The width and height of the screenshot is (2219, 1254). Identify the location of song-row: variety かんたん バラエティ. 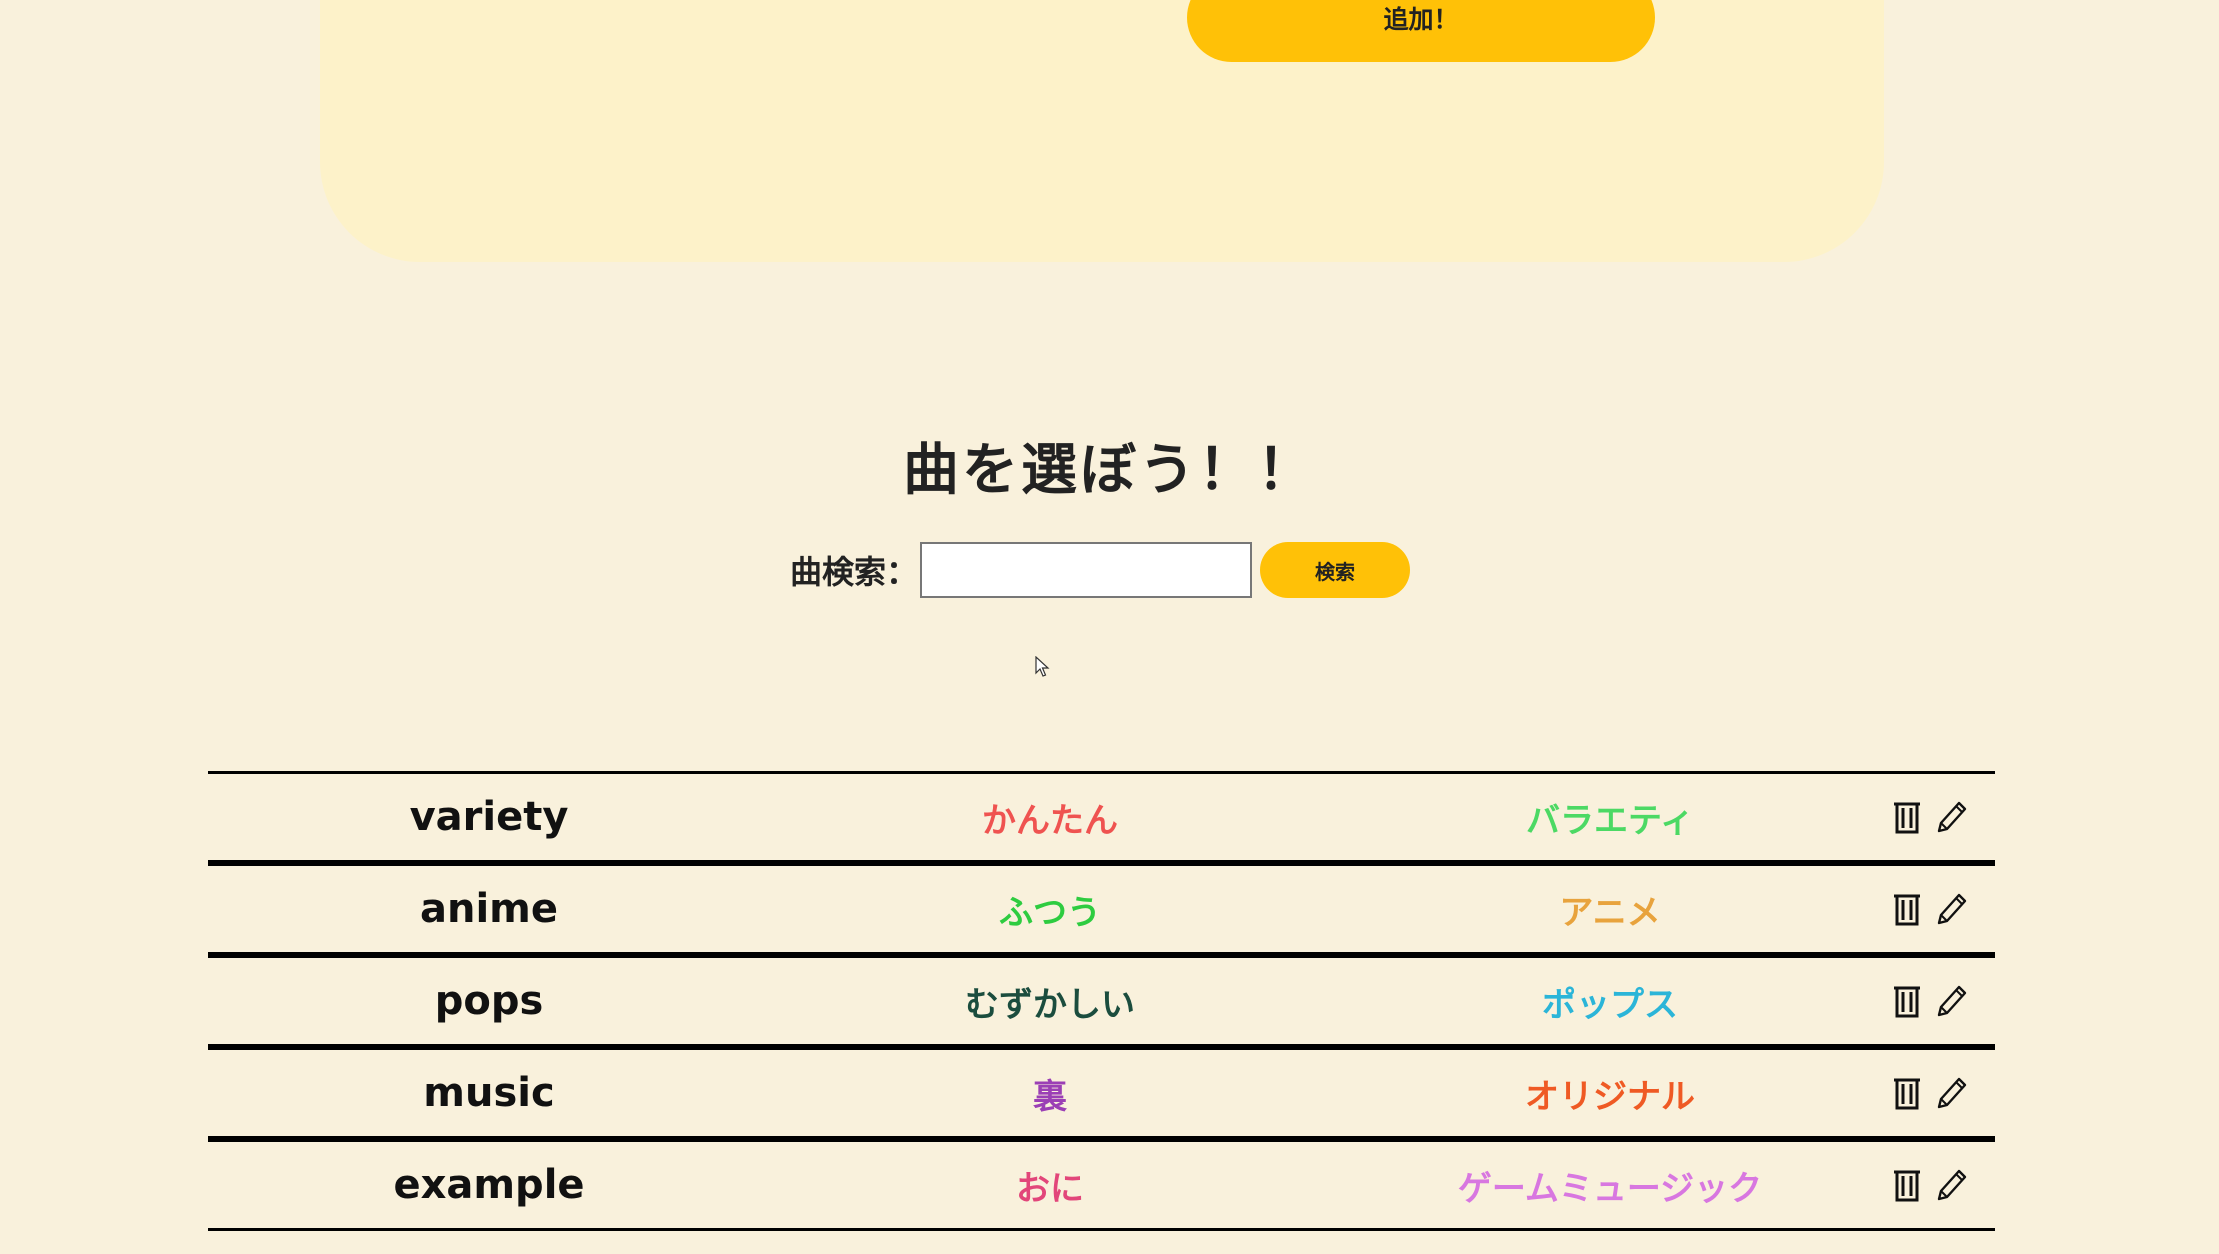
(1101, 820).